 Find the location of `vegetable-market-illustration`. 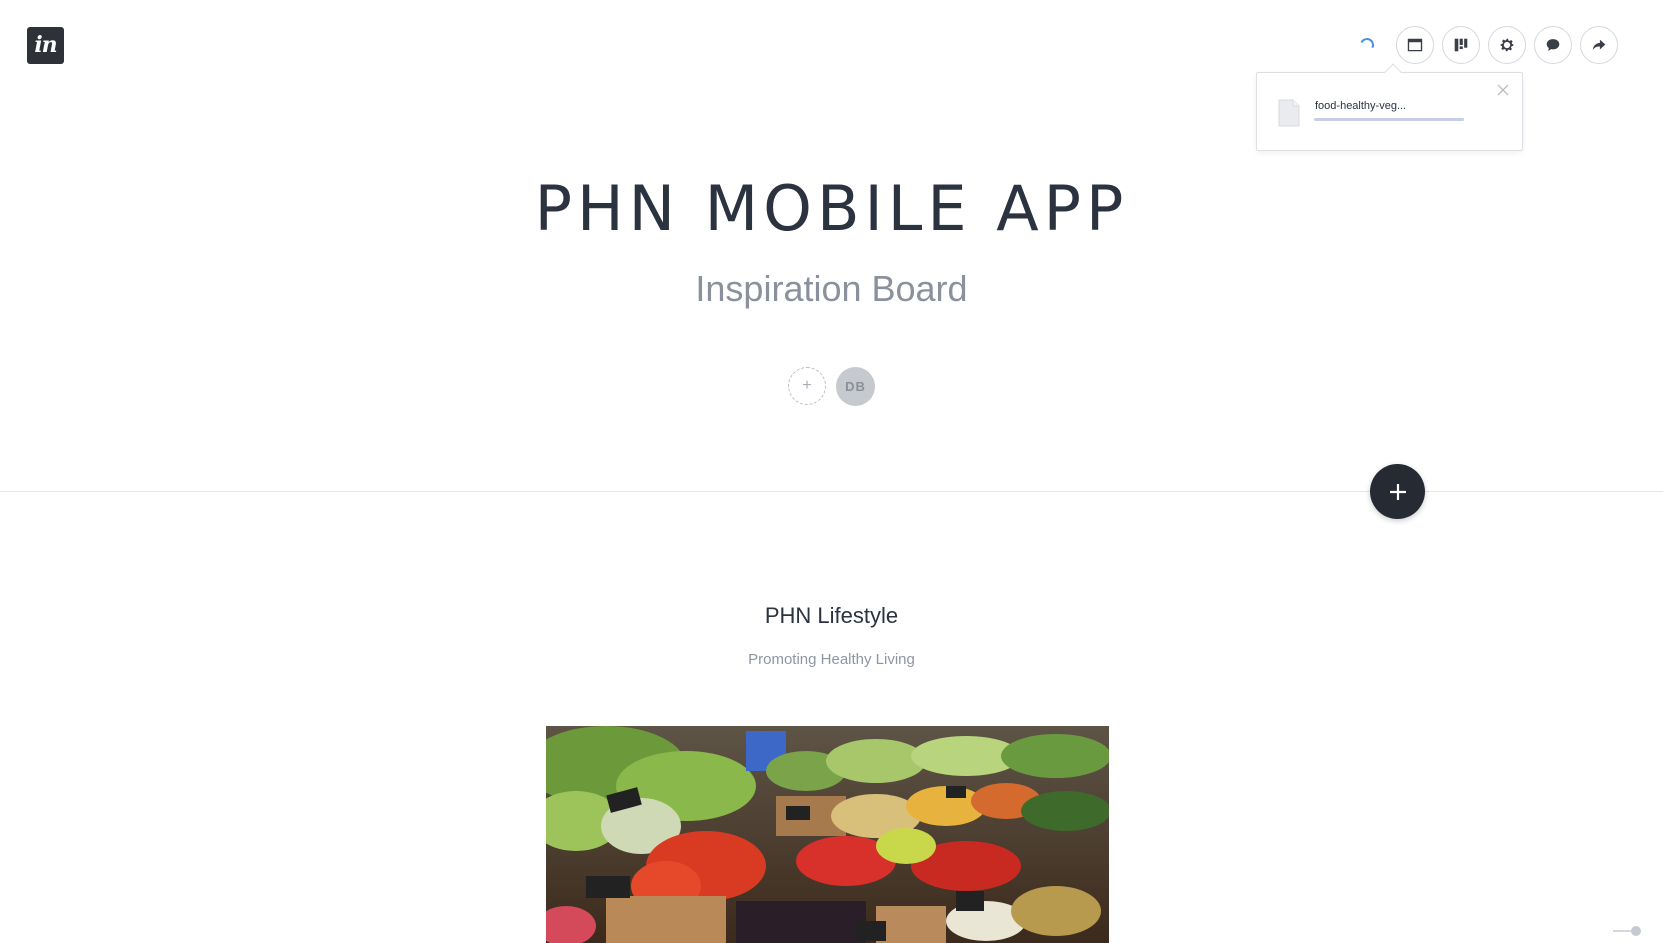

vegetable-market-illustration is located at coordinates (827, 834).